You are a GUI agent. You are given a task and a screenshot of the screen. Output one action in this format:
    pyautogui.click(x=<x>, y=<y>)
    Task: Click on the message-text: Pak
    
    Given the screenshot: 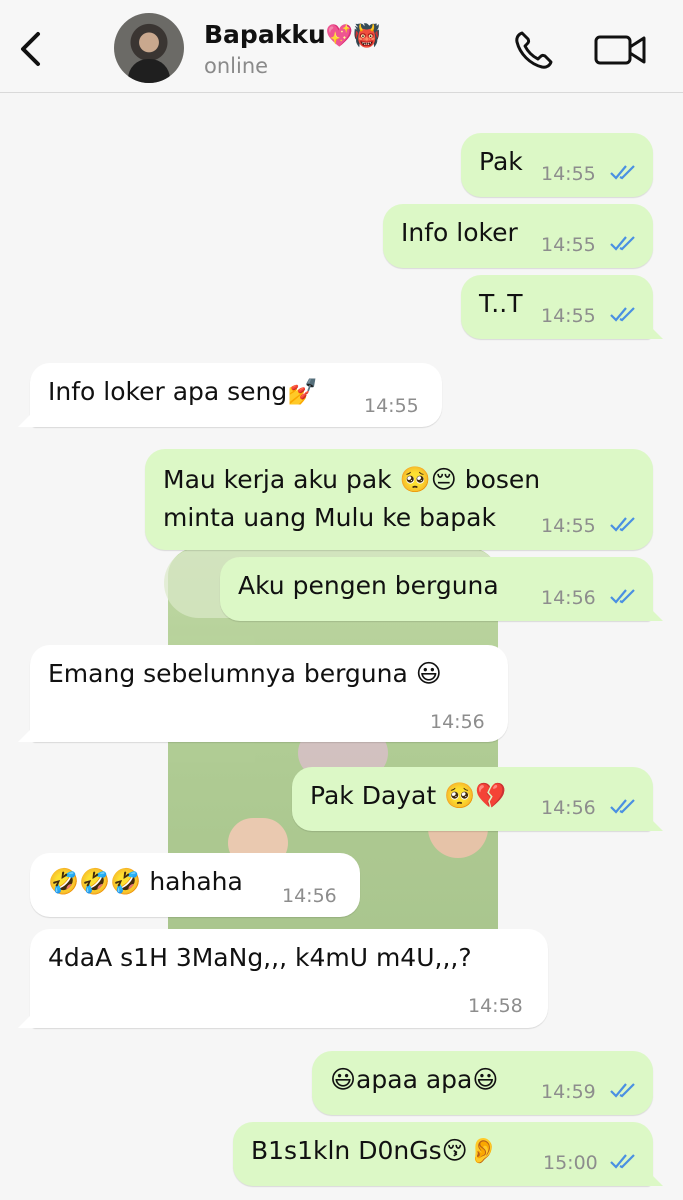 What is the action you would take?
    pyautogui.click(x=501, y=161)
    